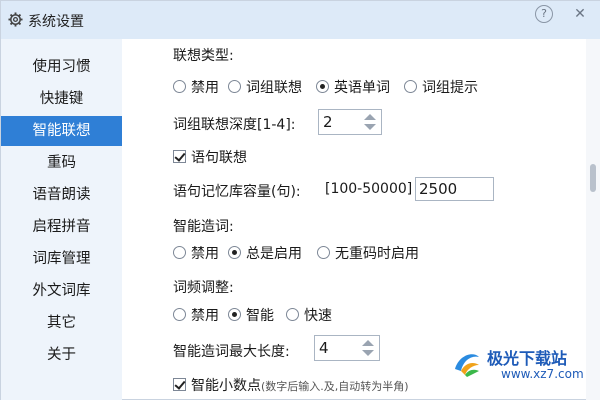 The height and width of the screenshot is (400, 600). Describe the element at coordinates (179, 86) in the screenshot. I see `assoc-type-radio-disable` at that location.